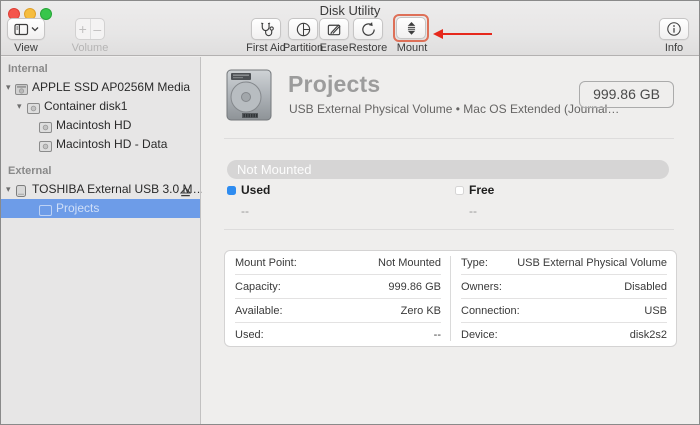 The image size is (700, 425). I want to click on volume-disk-icon-faded, so click(45, 212).